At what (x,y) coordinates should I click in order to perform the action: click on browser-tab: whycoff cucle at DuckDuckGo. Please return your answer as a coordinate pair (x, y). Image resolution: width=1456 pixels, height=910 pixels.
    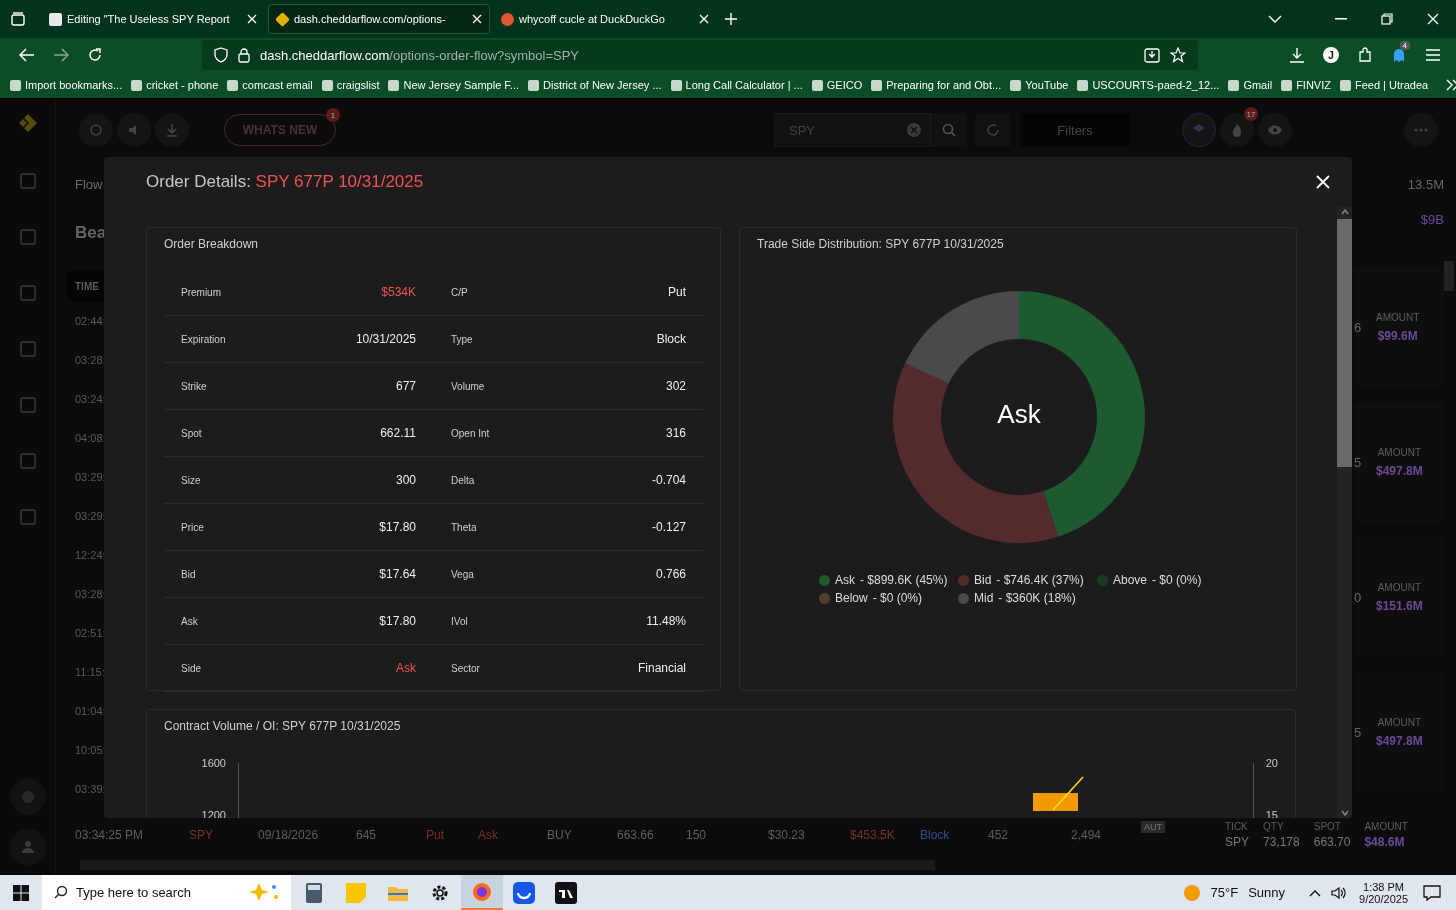
    Looking at the image, I should click on (605, 19).